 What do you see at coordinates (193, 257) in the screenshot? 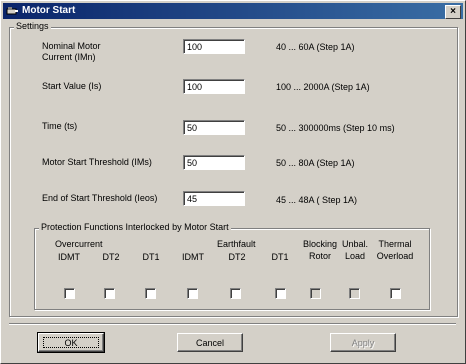
I see `col-ef-idmt-label: IDMT` at bounding box center [193, 257].